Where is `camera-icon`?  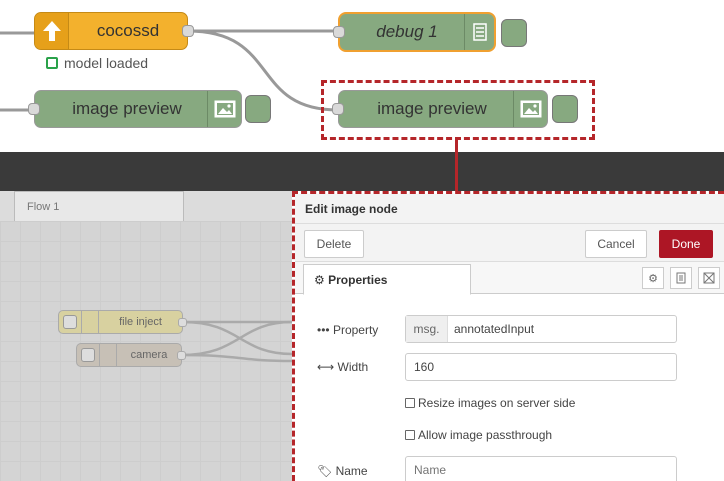
camera-icon is located at coordinates (108, 355).